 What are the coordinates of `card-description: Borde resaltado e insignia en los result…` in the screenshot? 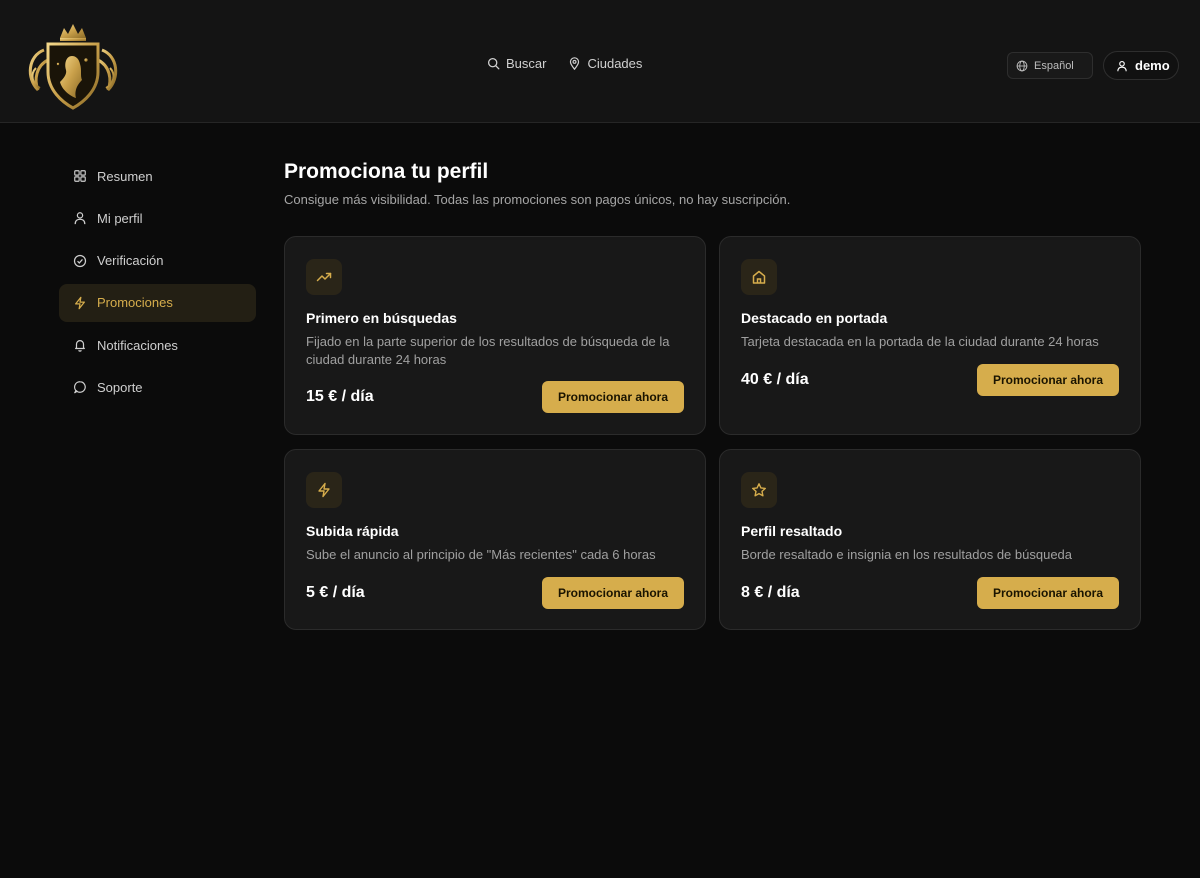 It's located at (907, 554).